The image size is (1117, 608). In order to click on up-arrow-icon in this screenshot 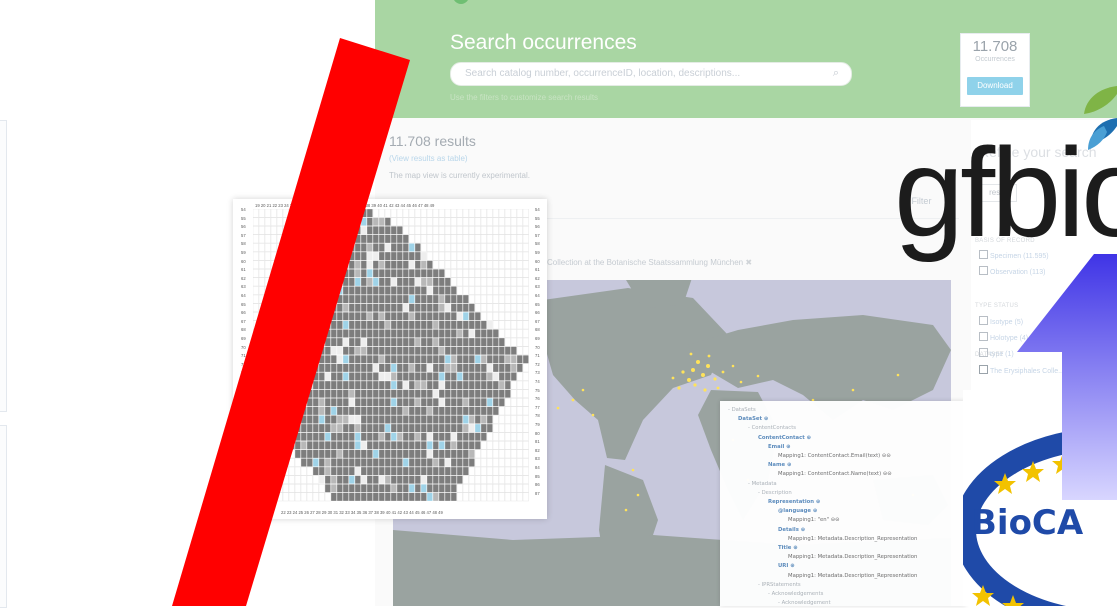, I will do `click(1067, 377)`.